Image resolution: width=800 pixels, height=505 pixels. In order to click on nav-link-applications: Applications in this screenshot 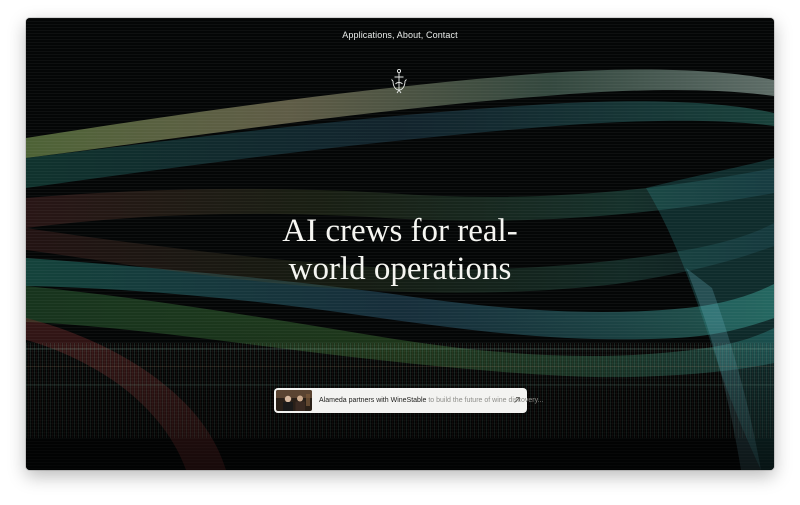, I will do `click(367, 35)`.